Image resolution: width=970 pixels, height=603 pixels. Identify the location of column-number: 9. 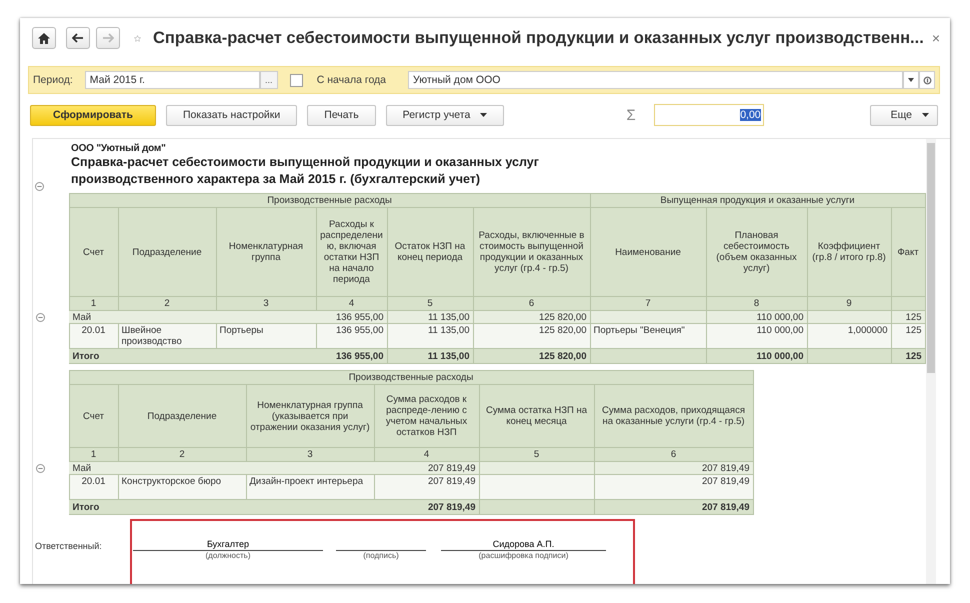
(849, 303).